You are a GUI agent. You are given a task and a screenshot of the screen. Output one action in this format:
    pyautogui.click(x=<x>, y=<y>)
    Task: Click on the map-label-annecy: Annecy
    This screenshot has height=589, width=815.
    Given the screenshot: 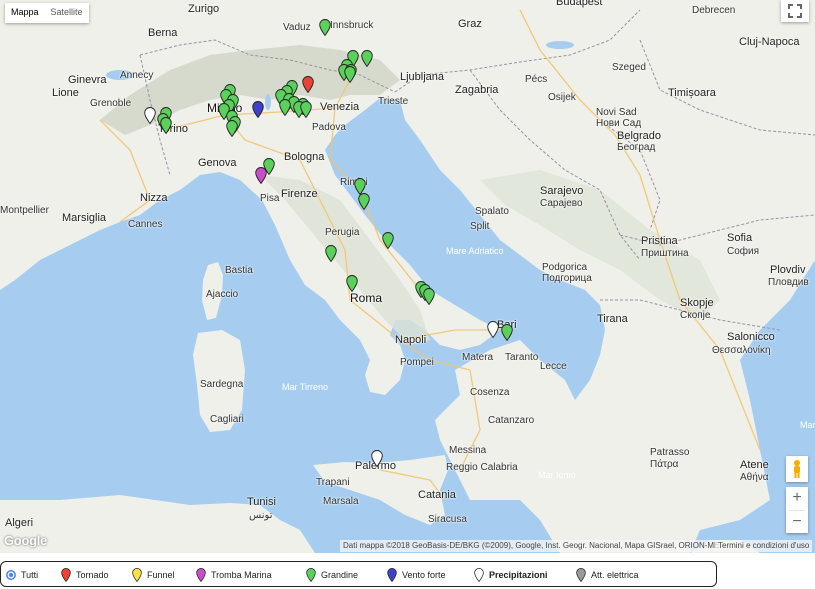 What is the action you would take?
    pyautogui.click(x=137, y=75)
    